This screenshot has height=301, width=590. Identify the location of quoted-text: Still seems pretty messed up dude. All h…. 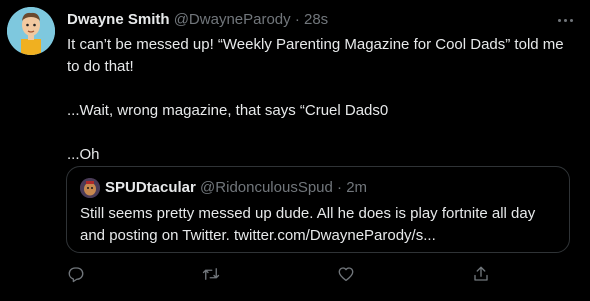
(308, 224).